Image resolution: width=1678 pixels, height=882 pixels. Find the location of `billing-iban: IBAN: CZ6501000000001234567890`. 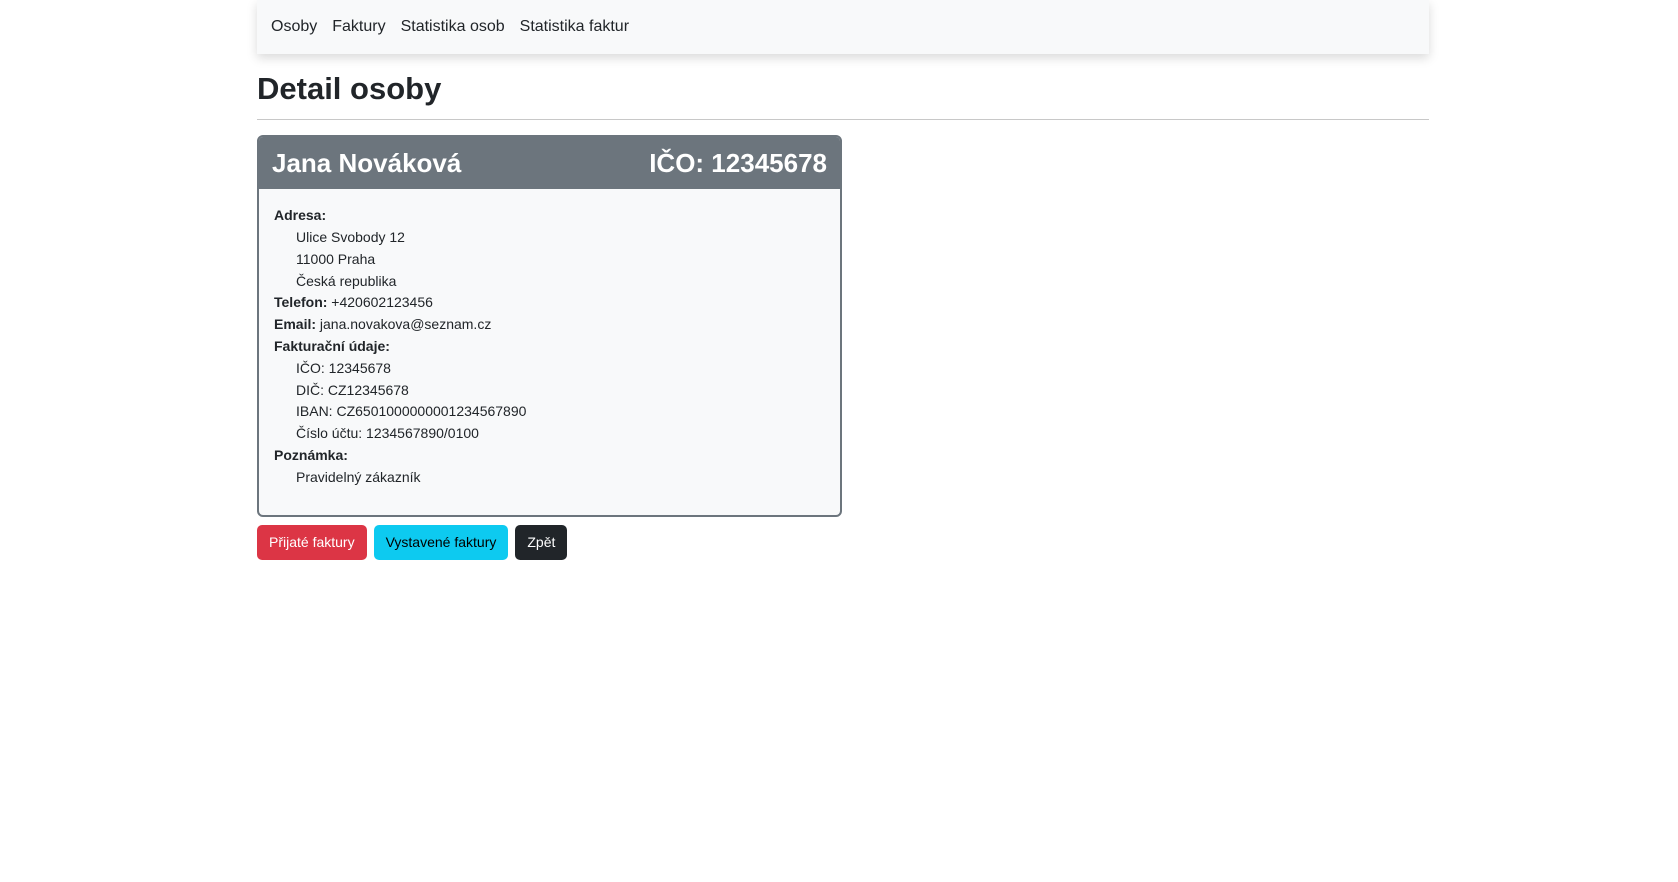

billing-iban: IBAN: CZ6501000000001234567890 is located at coordinates (411, 411).